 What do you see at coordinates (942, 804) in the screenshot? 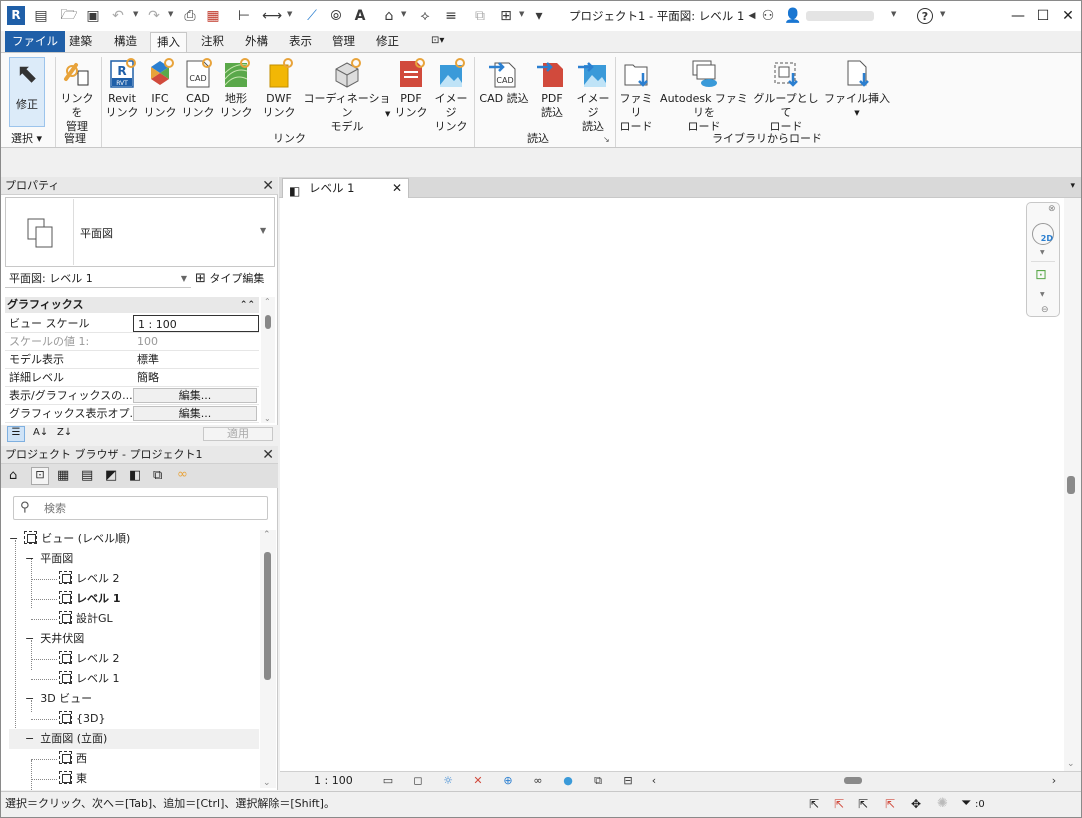
I see `background-process-icon: ✺` at bounding box center [942, 804].